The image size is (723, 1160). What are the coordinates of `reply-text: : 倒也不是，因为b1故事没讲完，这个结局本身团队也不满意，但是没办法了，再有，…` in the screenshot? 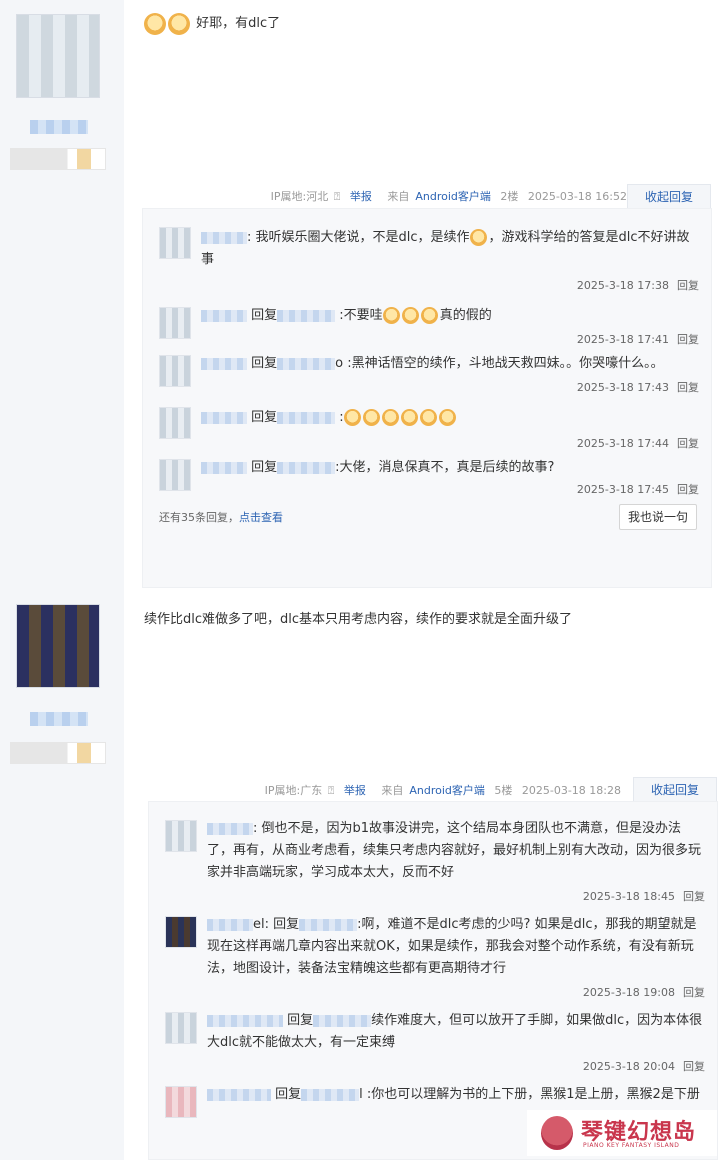 It's located at (454, 850).